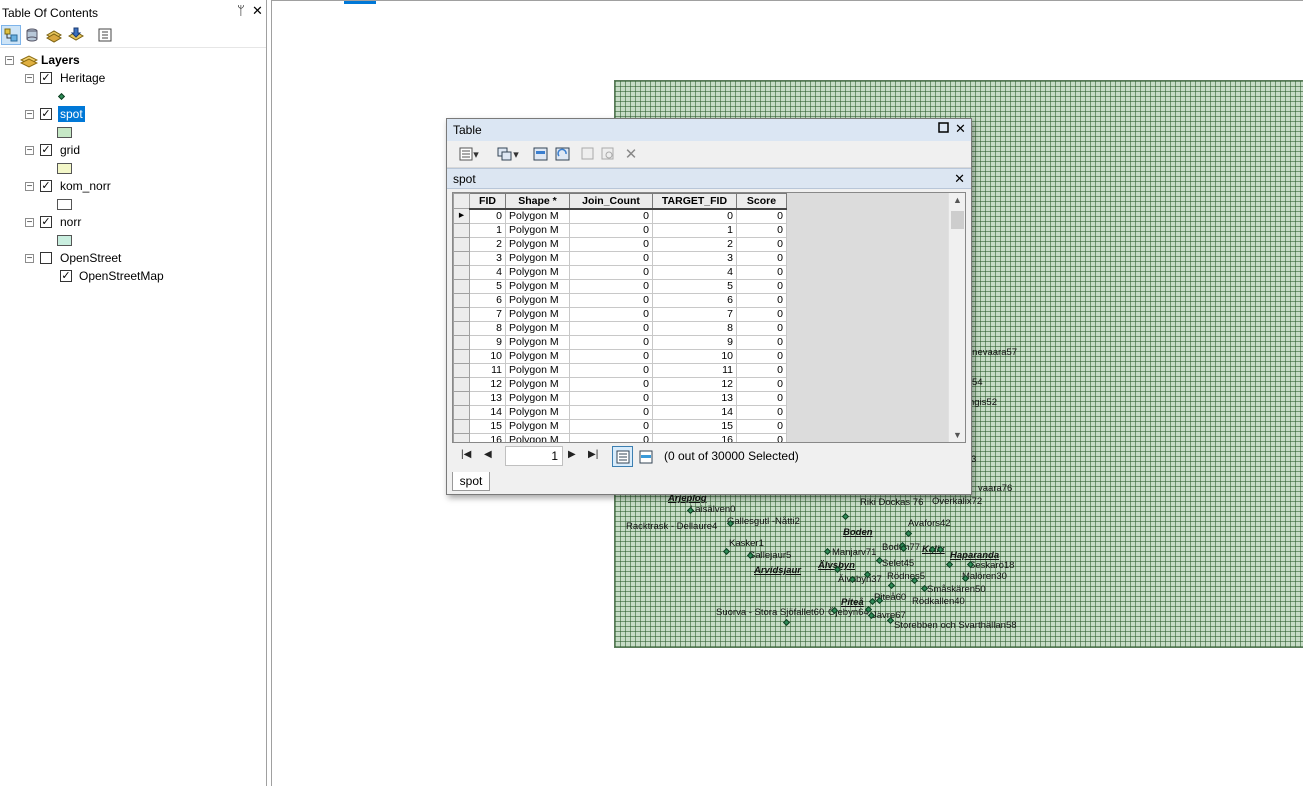 The image size is (1303, 786). I want to click on cell-fid: 8, so click(487, 328).